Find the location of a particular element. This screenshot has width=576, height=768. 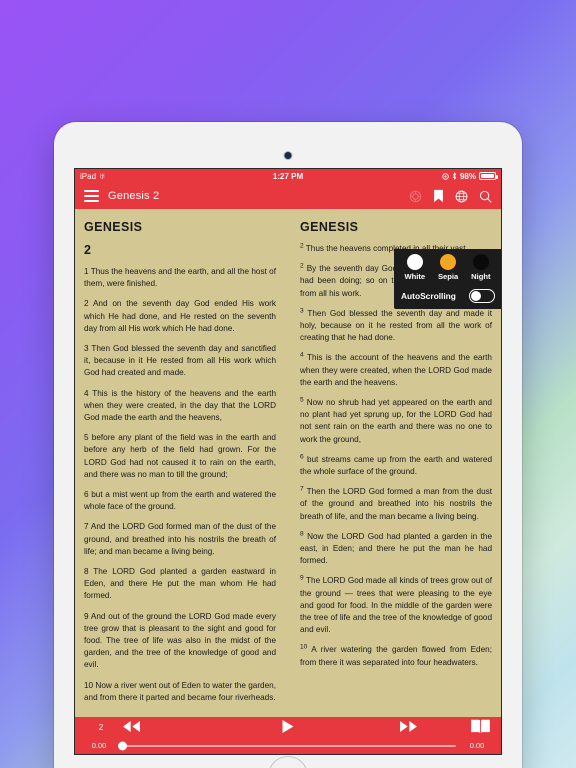

chapter-indicator: 2 is located at coordinates (101, 727).